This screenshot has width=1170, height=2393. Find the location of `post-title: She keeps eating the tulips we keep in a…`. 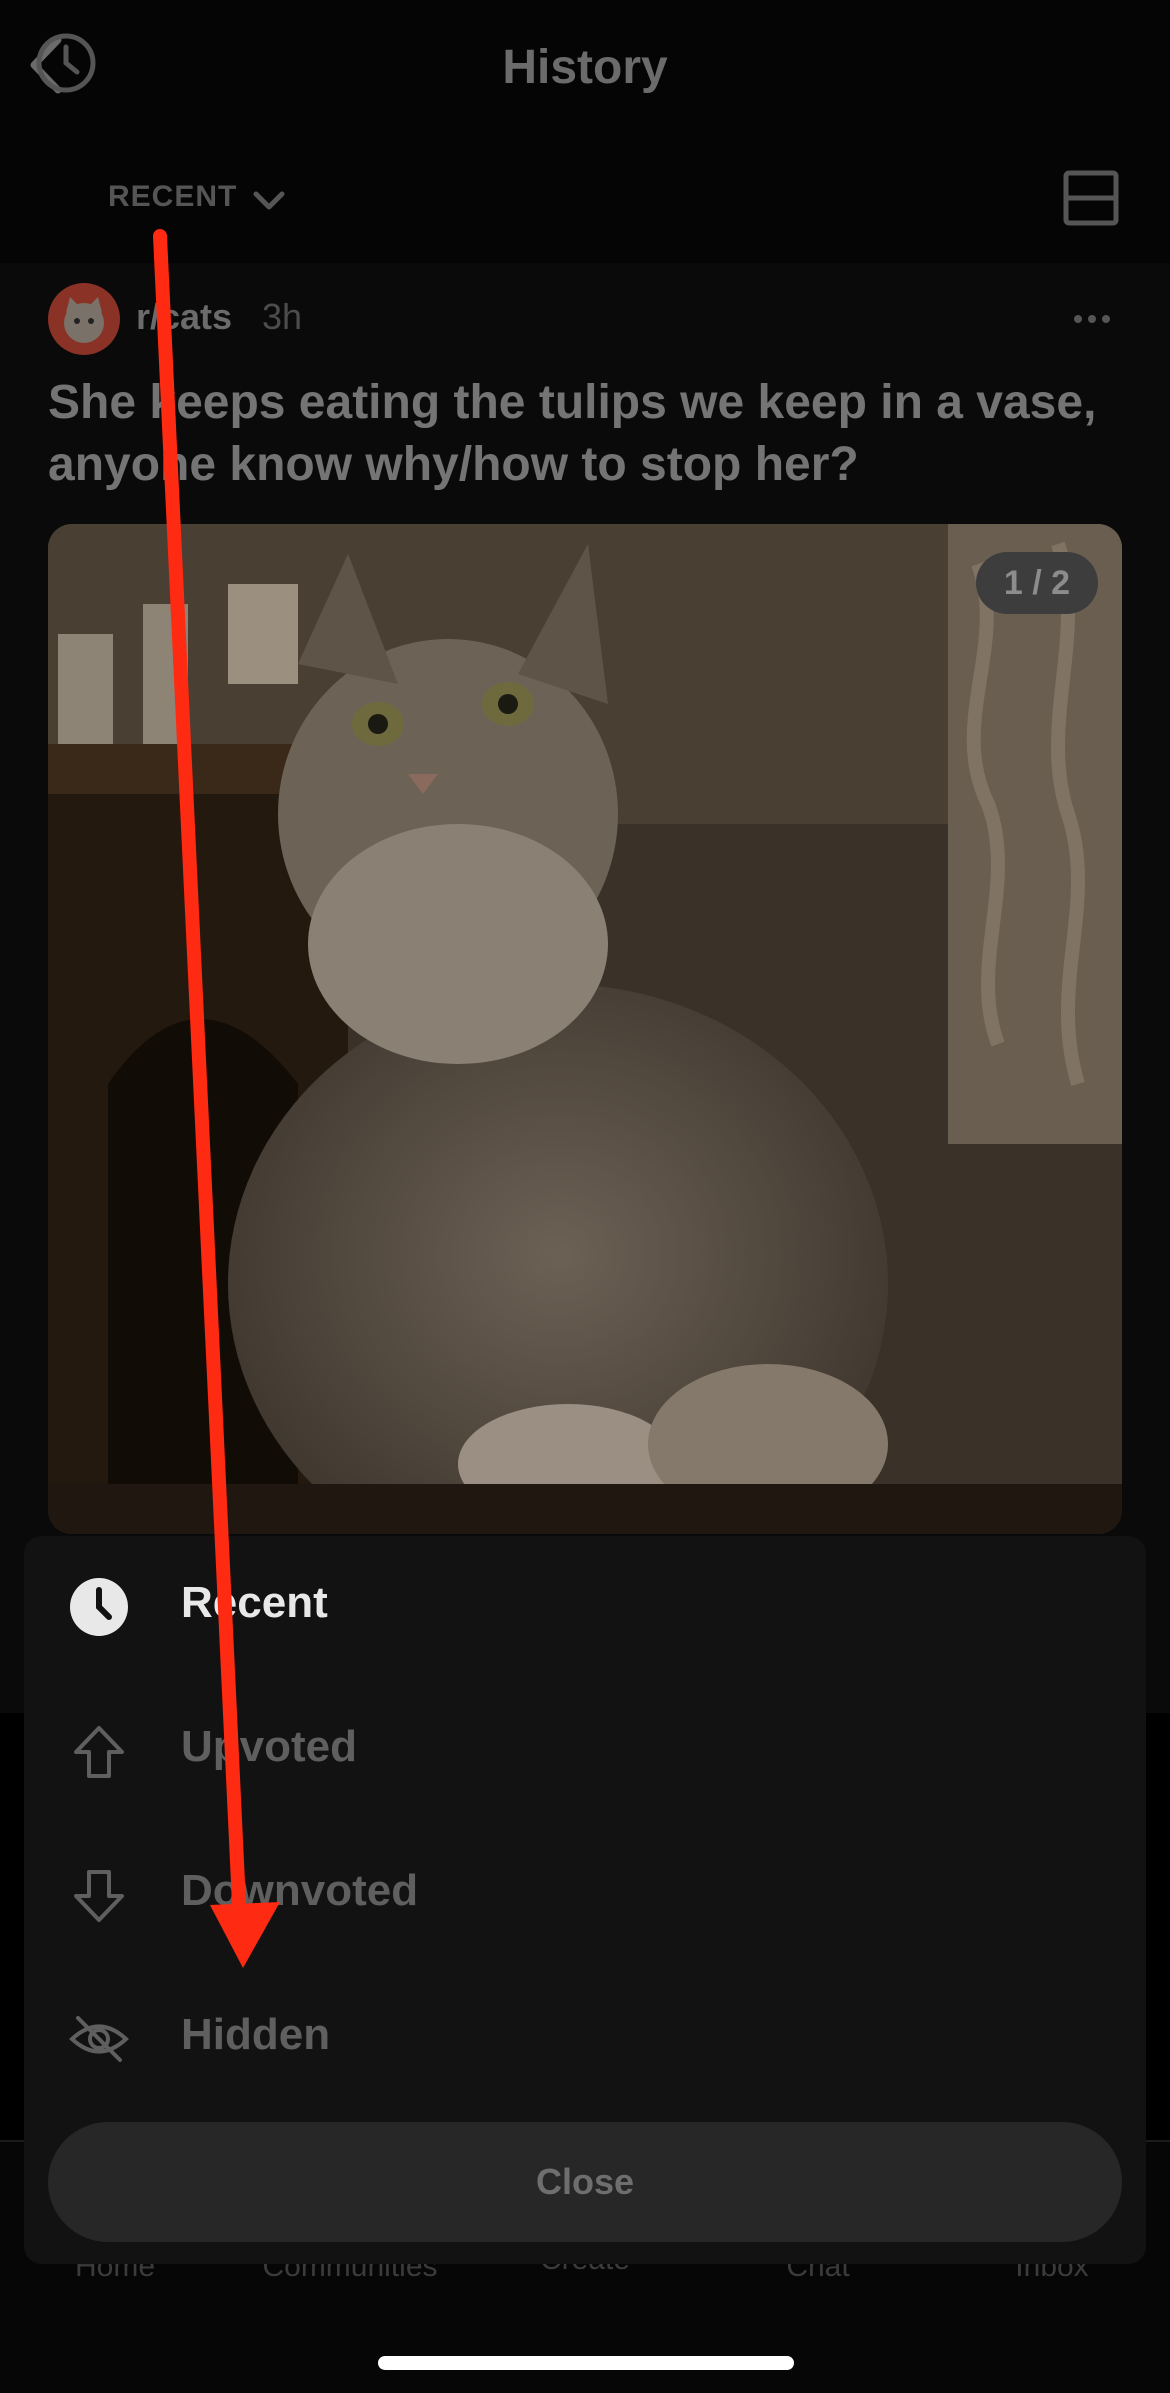

post-title: She keeps eating the tulips we keep in a… is located at coordinates (588, 434).